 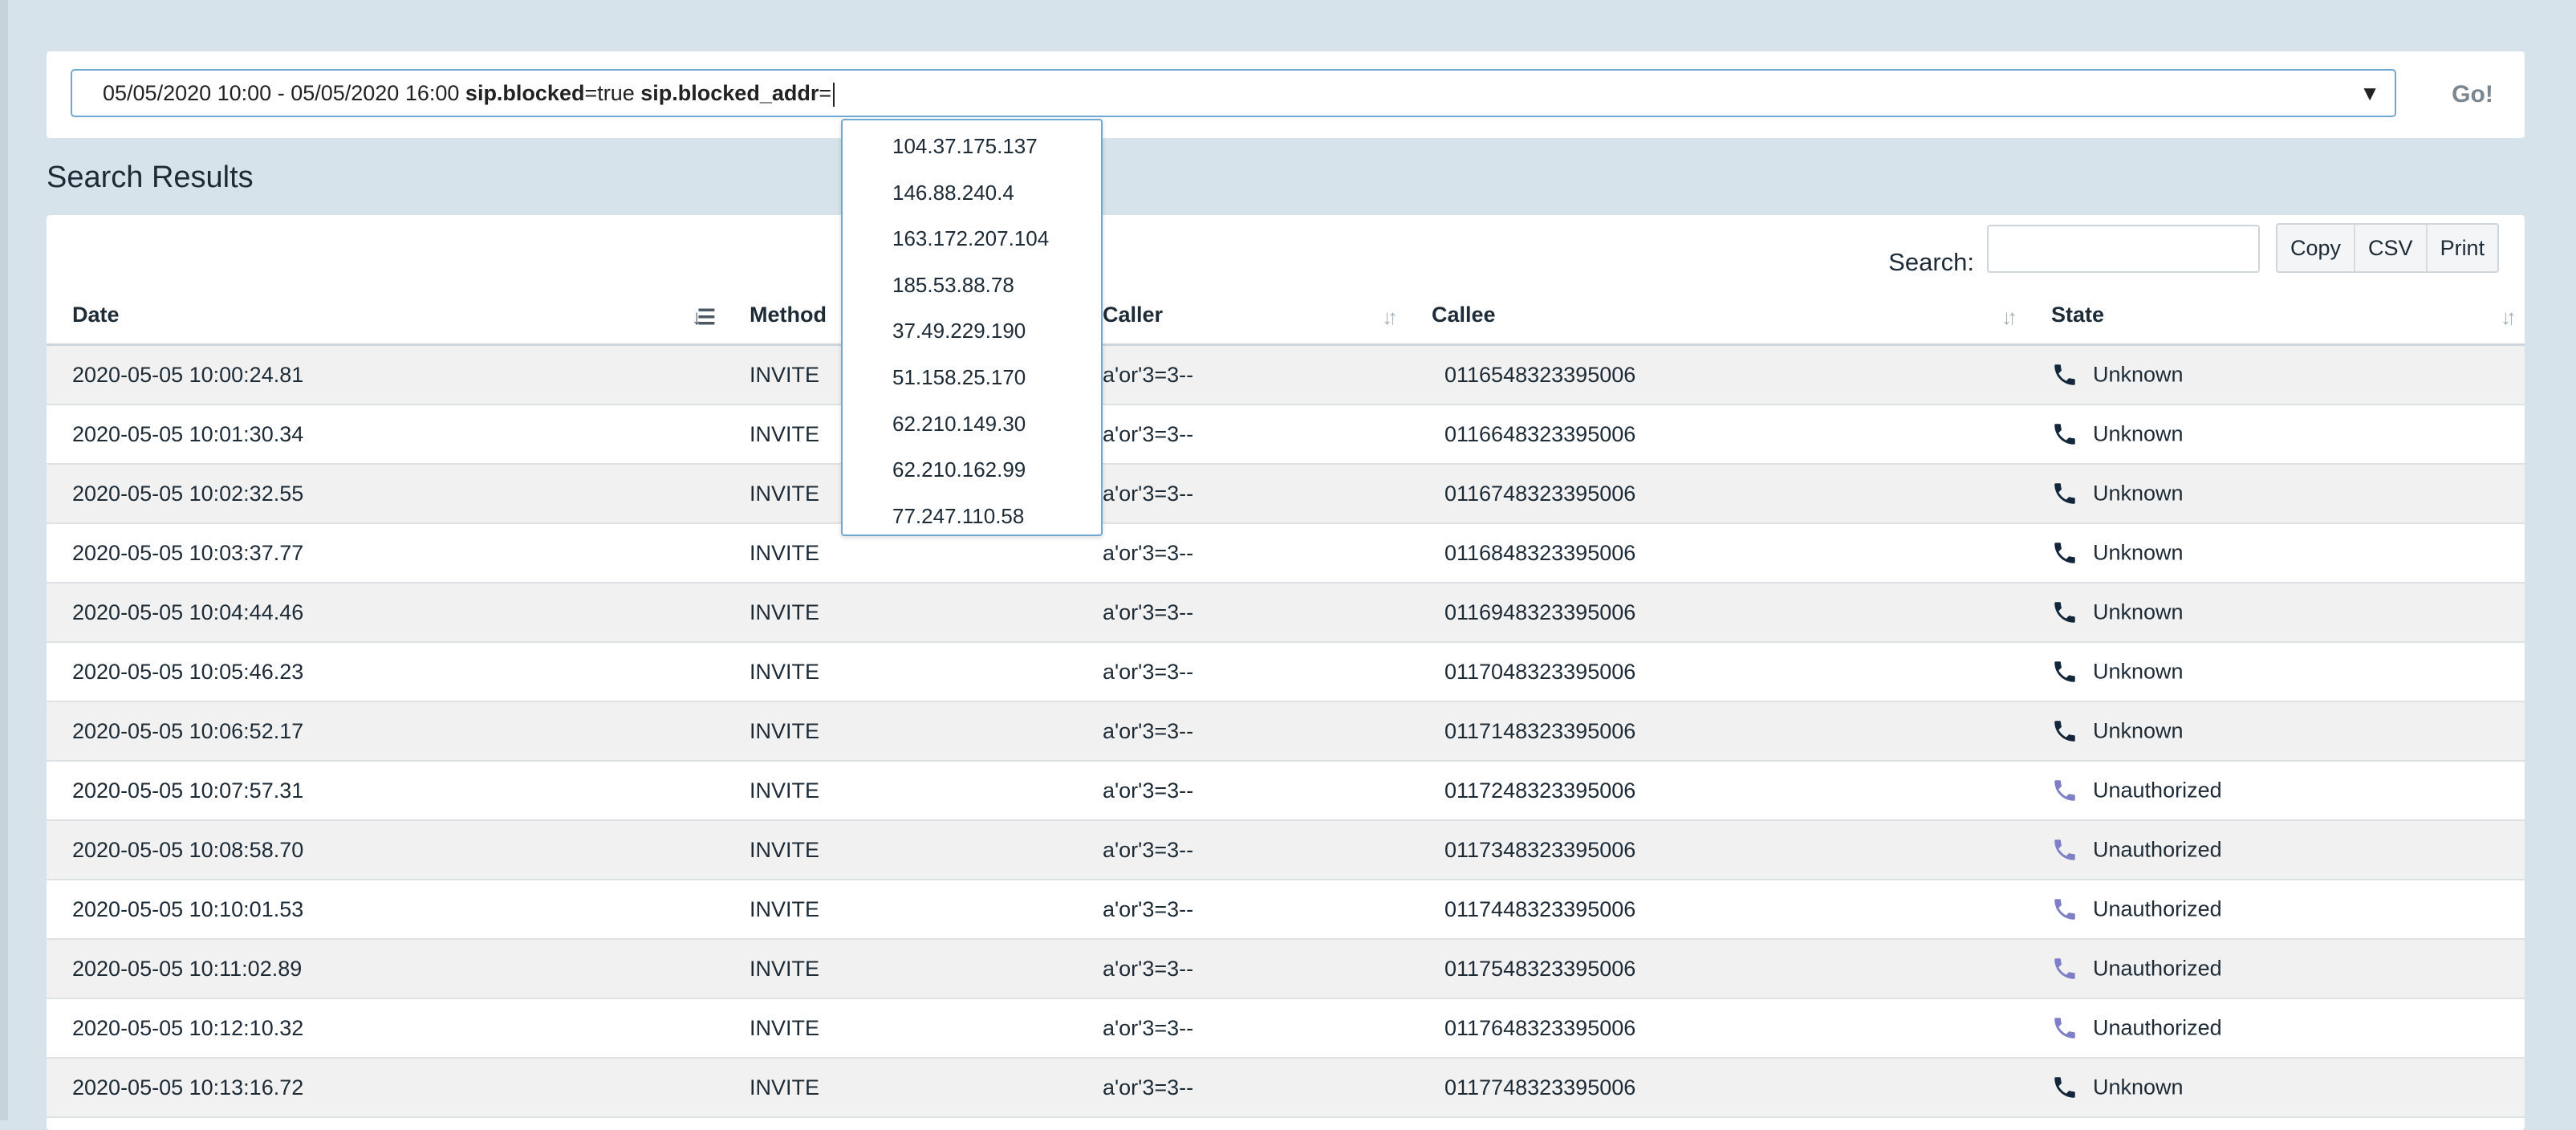 What do you see at coordinates (972, 378) in the screenshot?
I see `autocomplete-option: 51.158.25.170` at bounding box center [972, 378].